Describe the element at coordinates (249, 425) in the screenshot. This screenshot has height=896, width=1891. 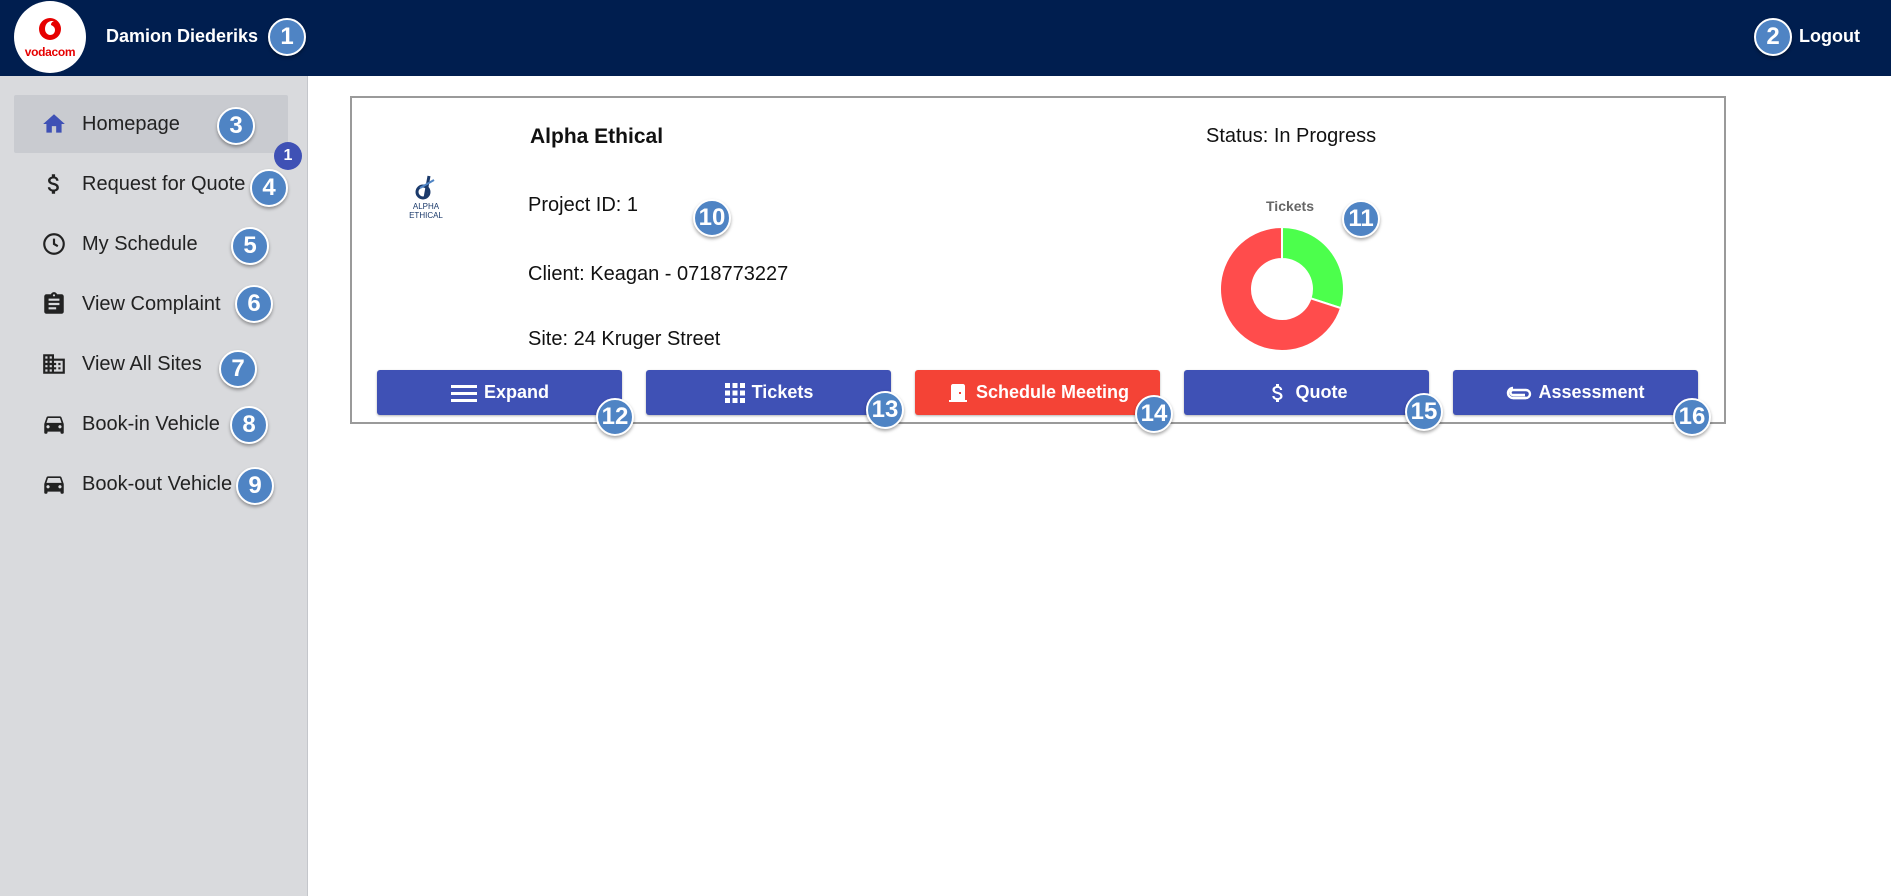
I see `marker-8: 8` at that location.